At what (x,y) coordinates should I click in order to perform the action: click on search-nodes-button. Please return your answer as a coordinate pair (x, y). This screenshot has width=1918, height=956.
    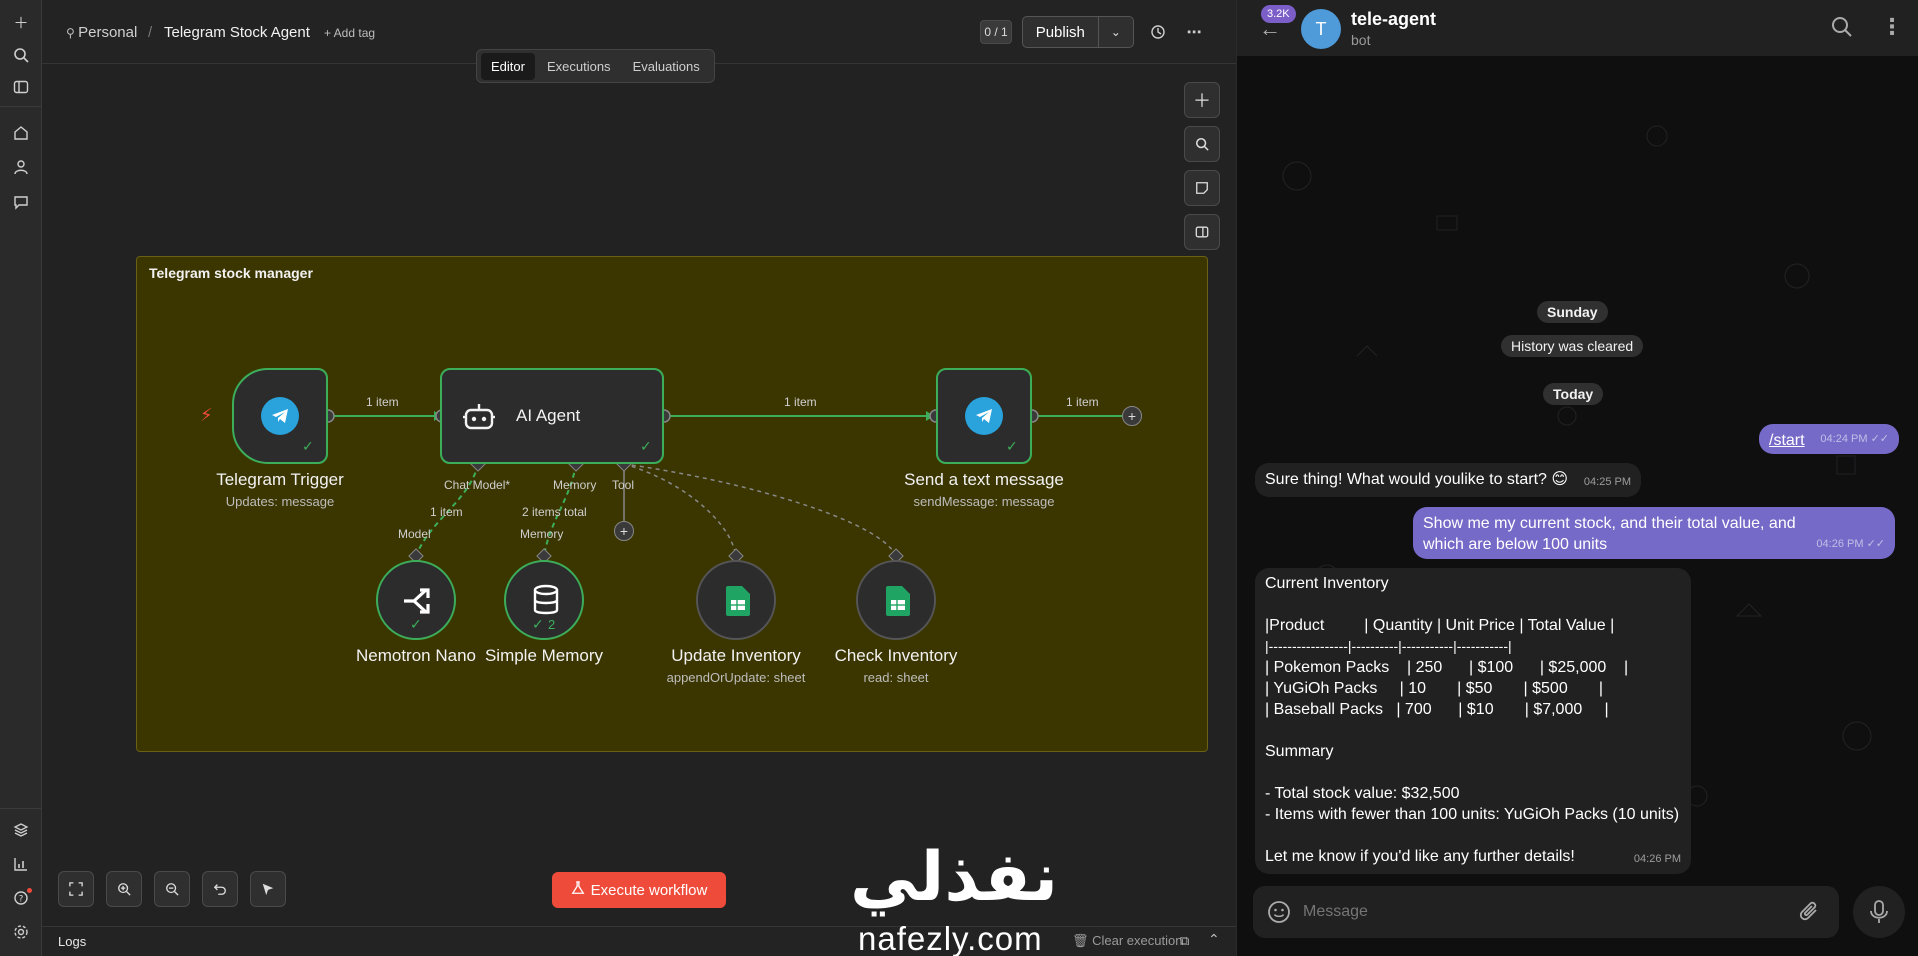
    Looking at the image, I should click on (1202, 144).